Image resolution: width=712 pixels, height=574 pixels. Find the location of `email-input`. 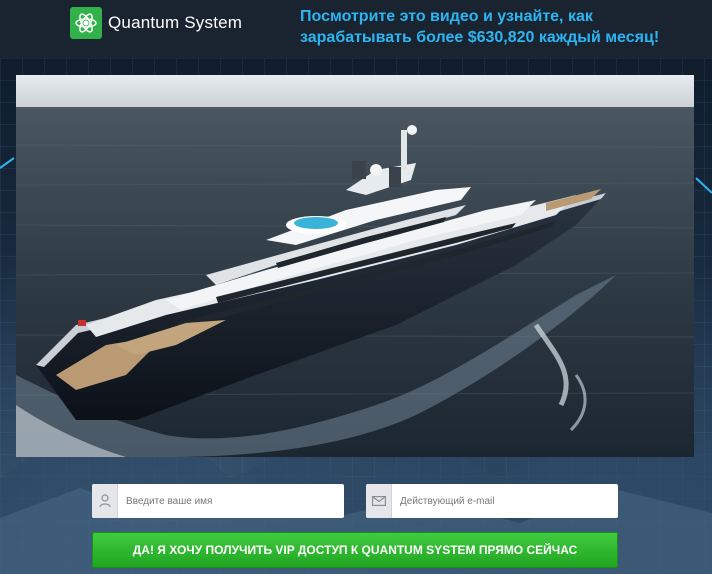

email-input is located at coordinates (505, 501).